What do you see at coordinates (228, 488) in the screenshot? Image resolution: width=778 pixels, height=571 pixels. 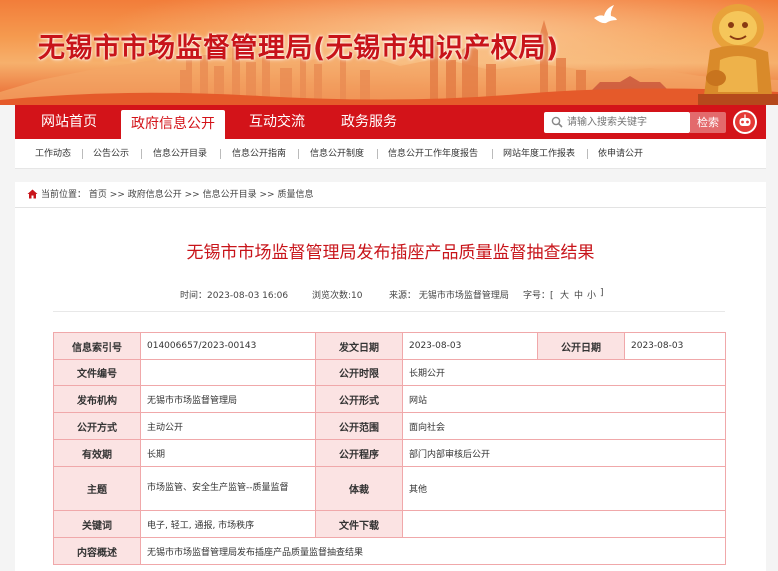 I see `subject-value: 市场监管、安全生产监管--质量监督` at bounding box center [228, 488].